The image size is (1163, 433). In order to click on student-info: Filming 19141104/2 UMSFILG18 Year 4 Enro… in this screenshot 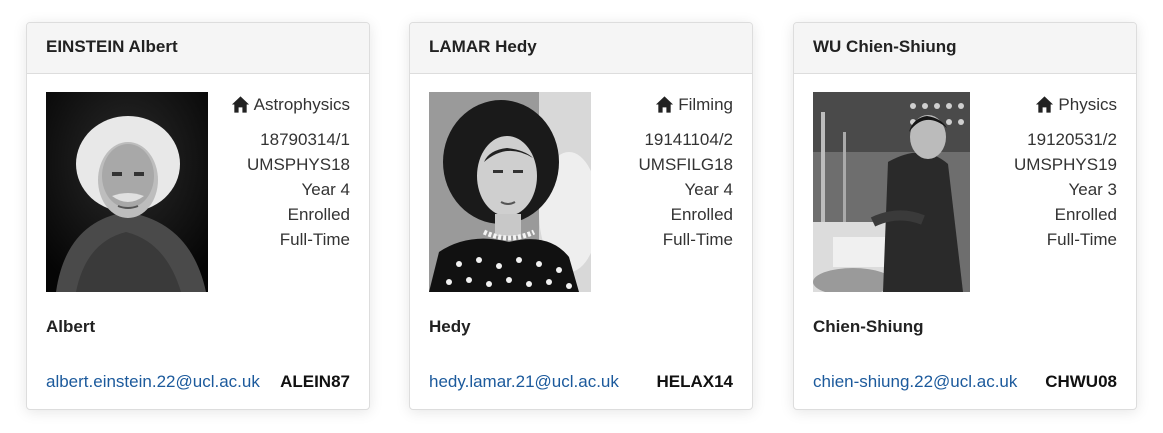, I will do `click(686, 172)`.